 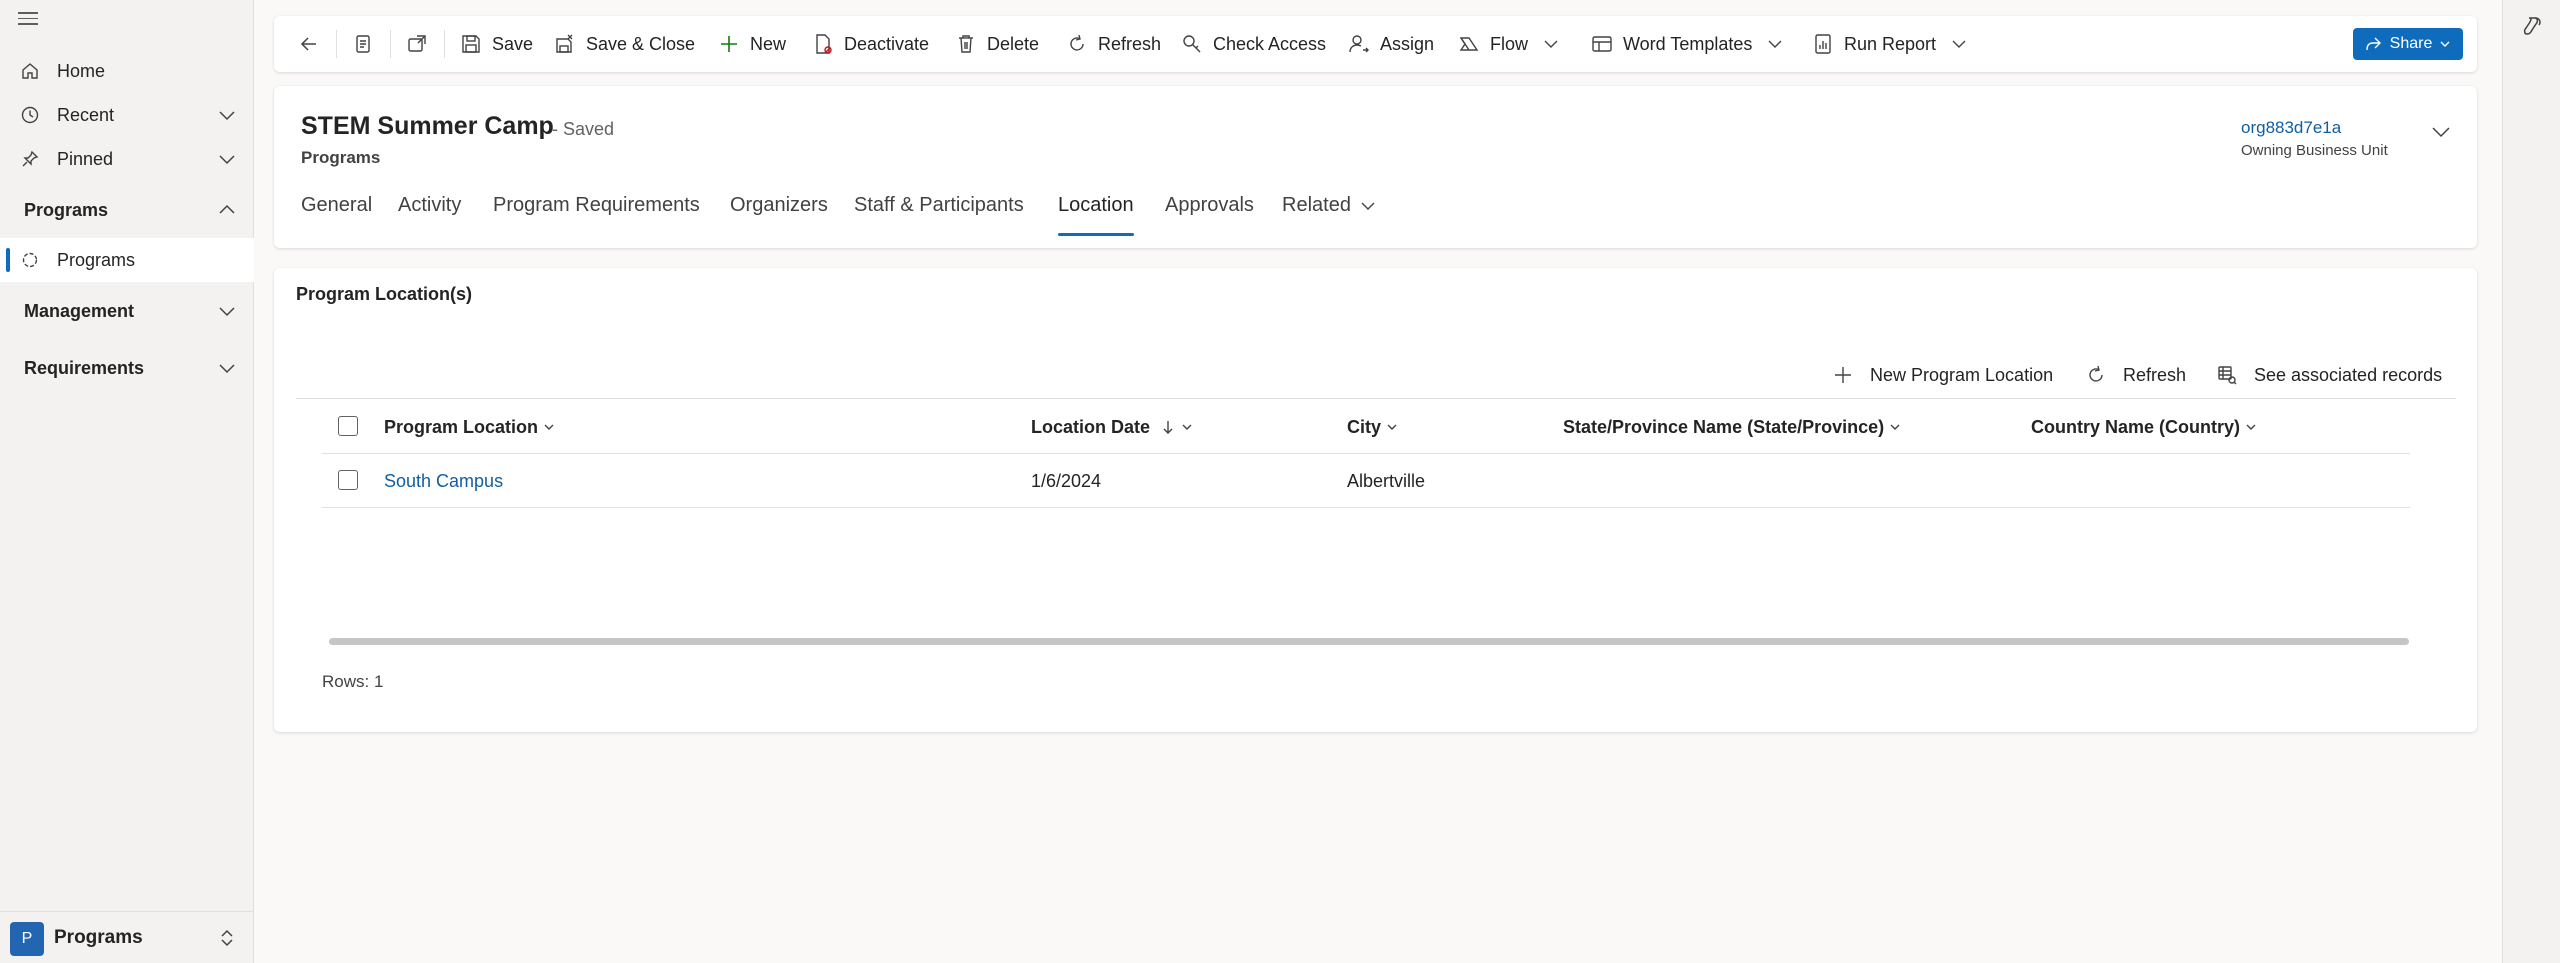 I want to click on record-entity-name: Programs, so click(x=341, y=157).